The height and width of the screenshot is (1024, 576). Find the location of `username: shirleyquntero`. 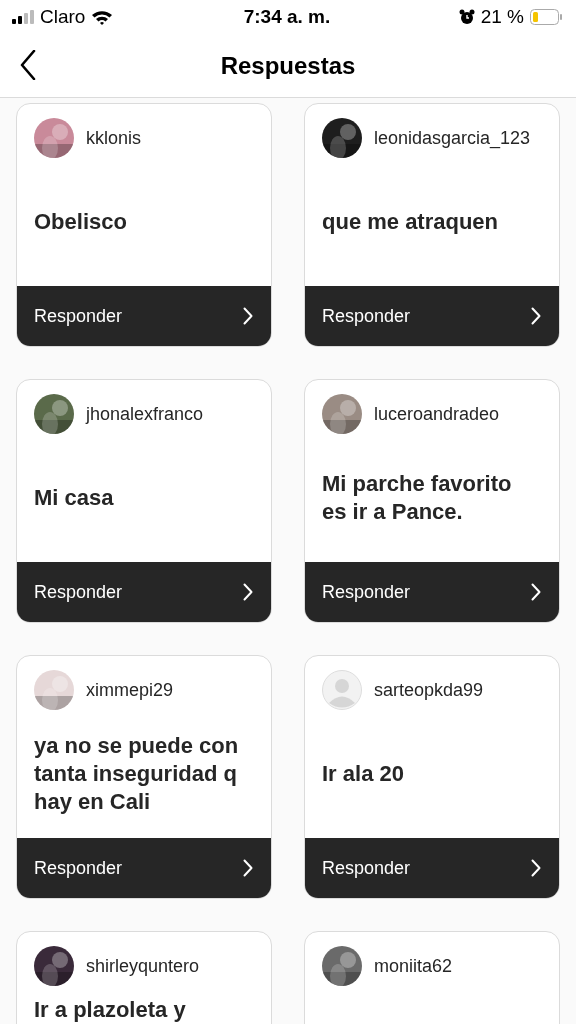

username: shirleyquntero is located at coordinates (143, 966).